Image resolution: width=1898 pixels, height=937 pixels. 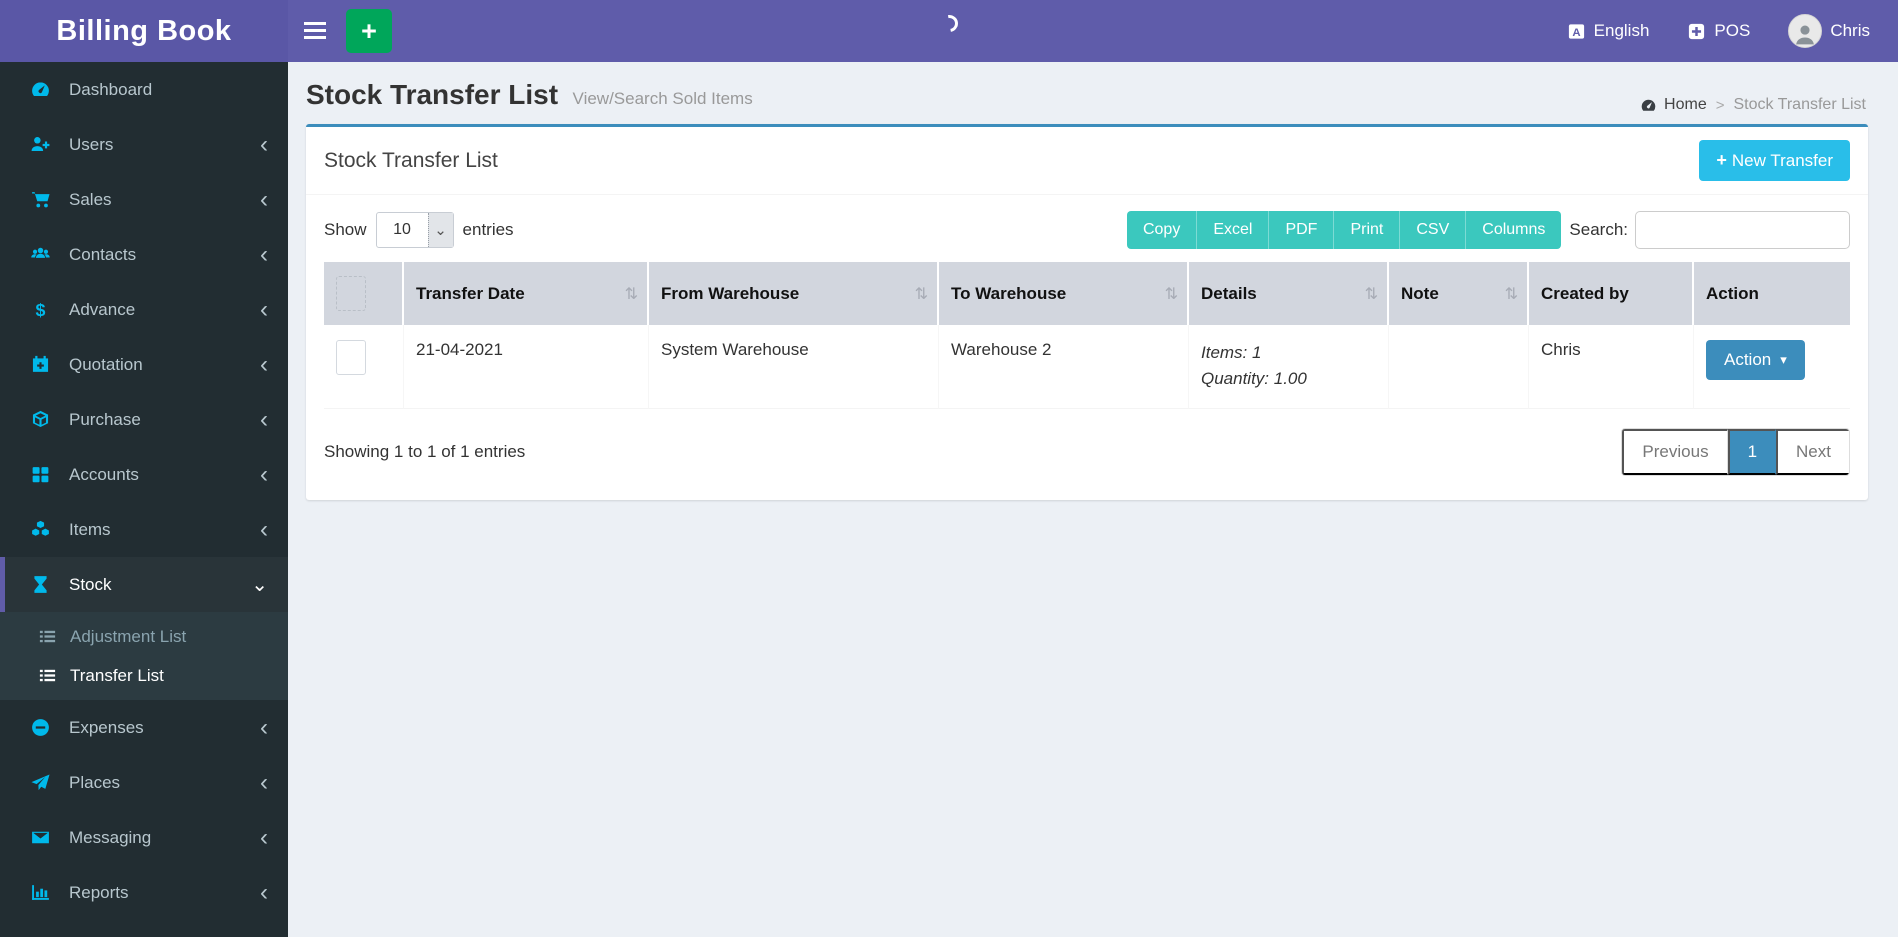 I want to click on sidebar-item-label: Sales, so click(x=90, y=199).